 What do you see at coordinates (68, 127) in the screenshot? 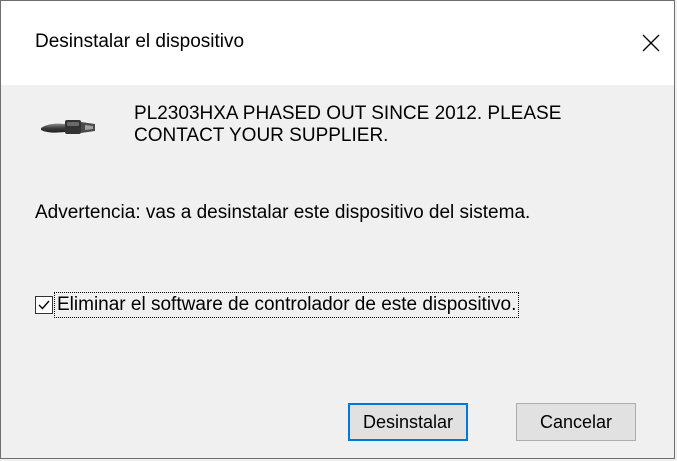
I see `usb-serial-cable-icon` at bounding box center [68, 127].